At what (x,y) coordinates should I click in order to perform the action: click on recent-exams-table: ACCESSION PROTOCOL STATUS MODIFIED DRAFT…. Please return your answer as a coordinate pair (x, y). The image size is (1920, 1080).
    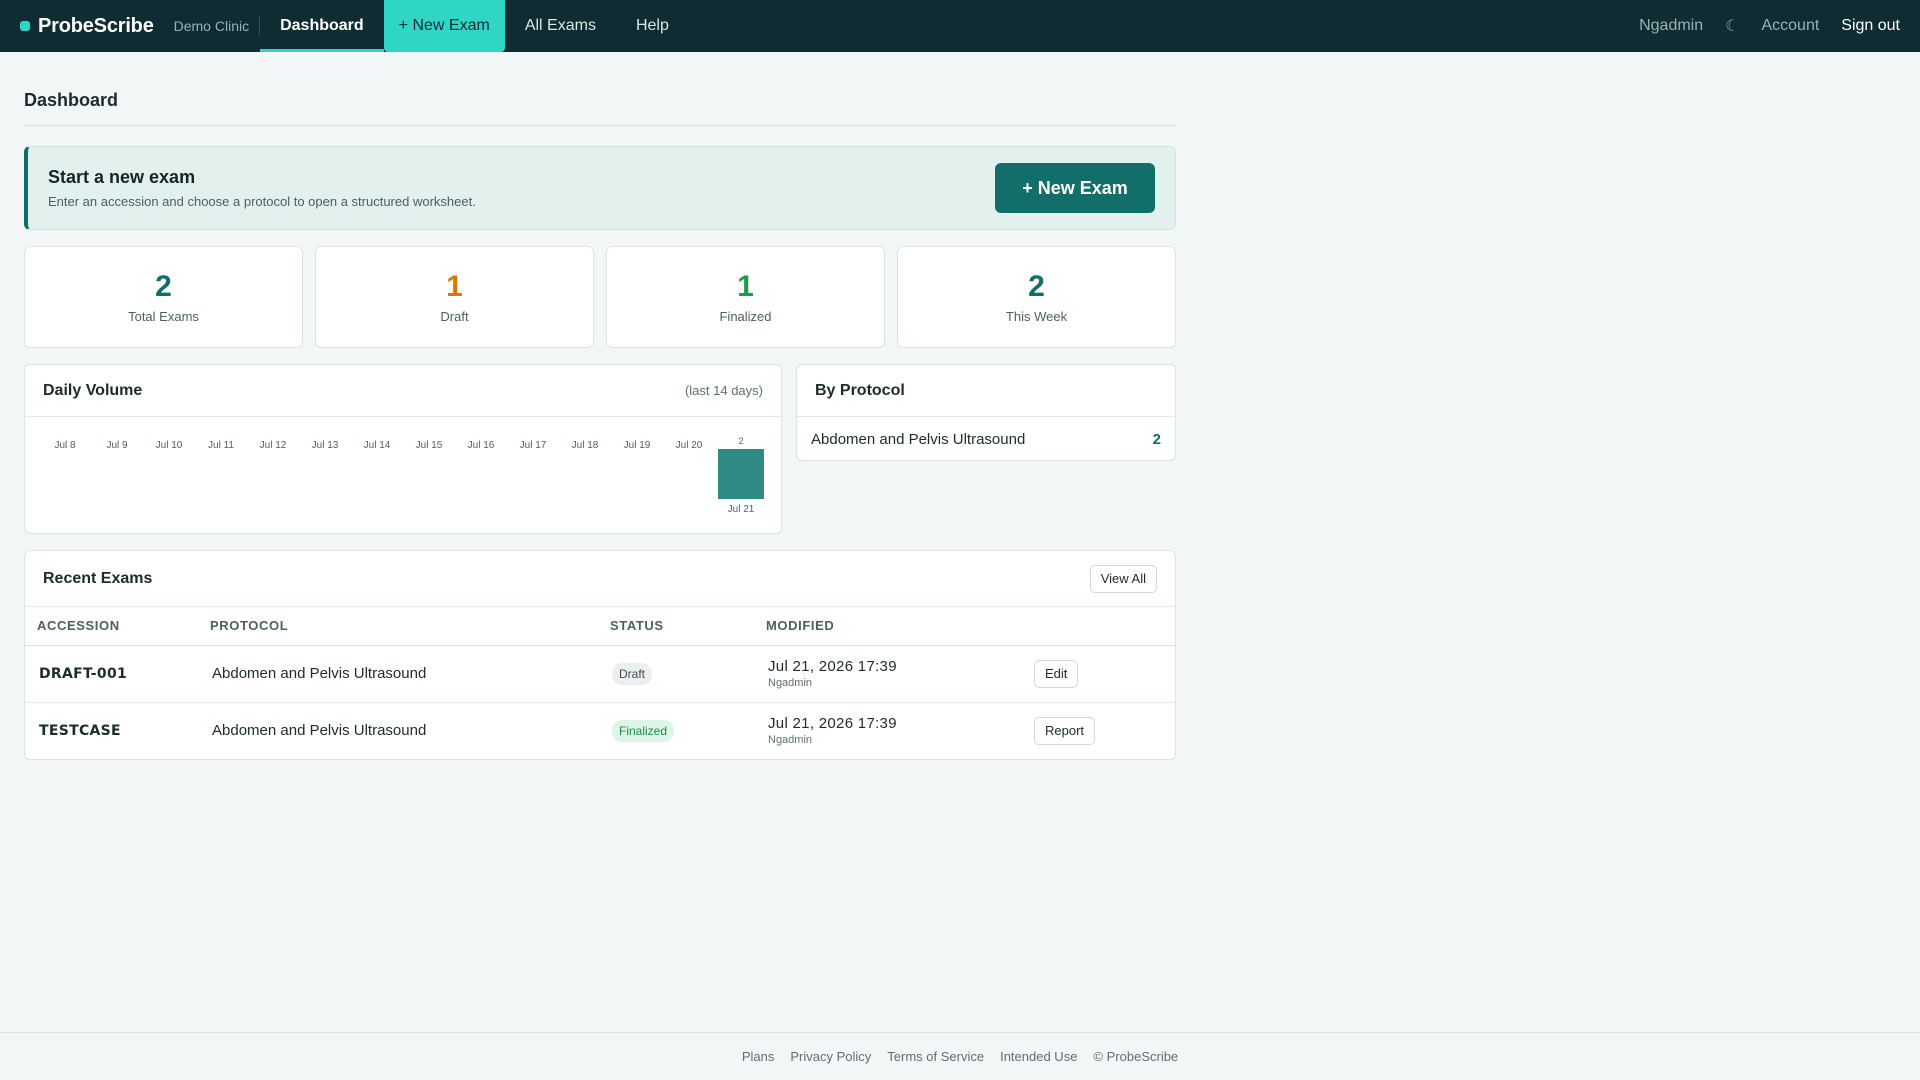
    Looking at the image, I should click on (600, 683).